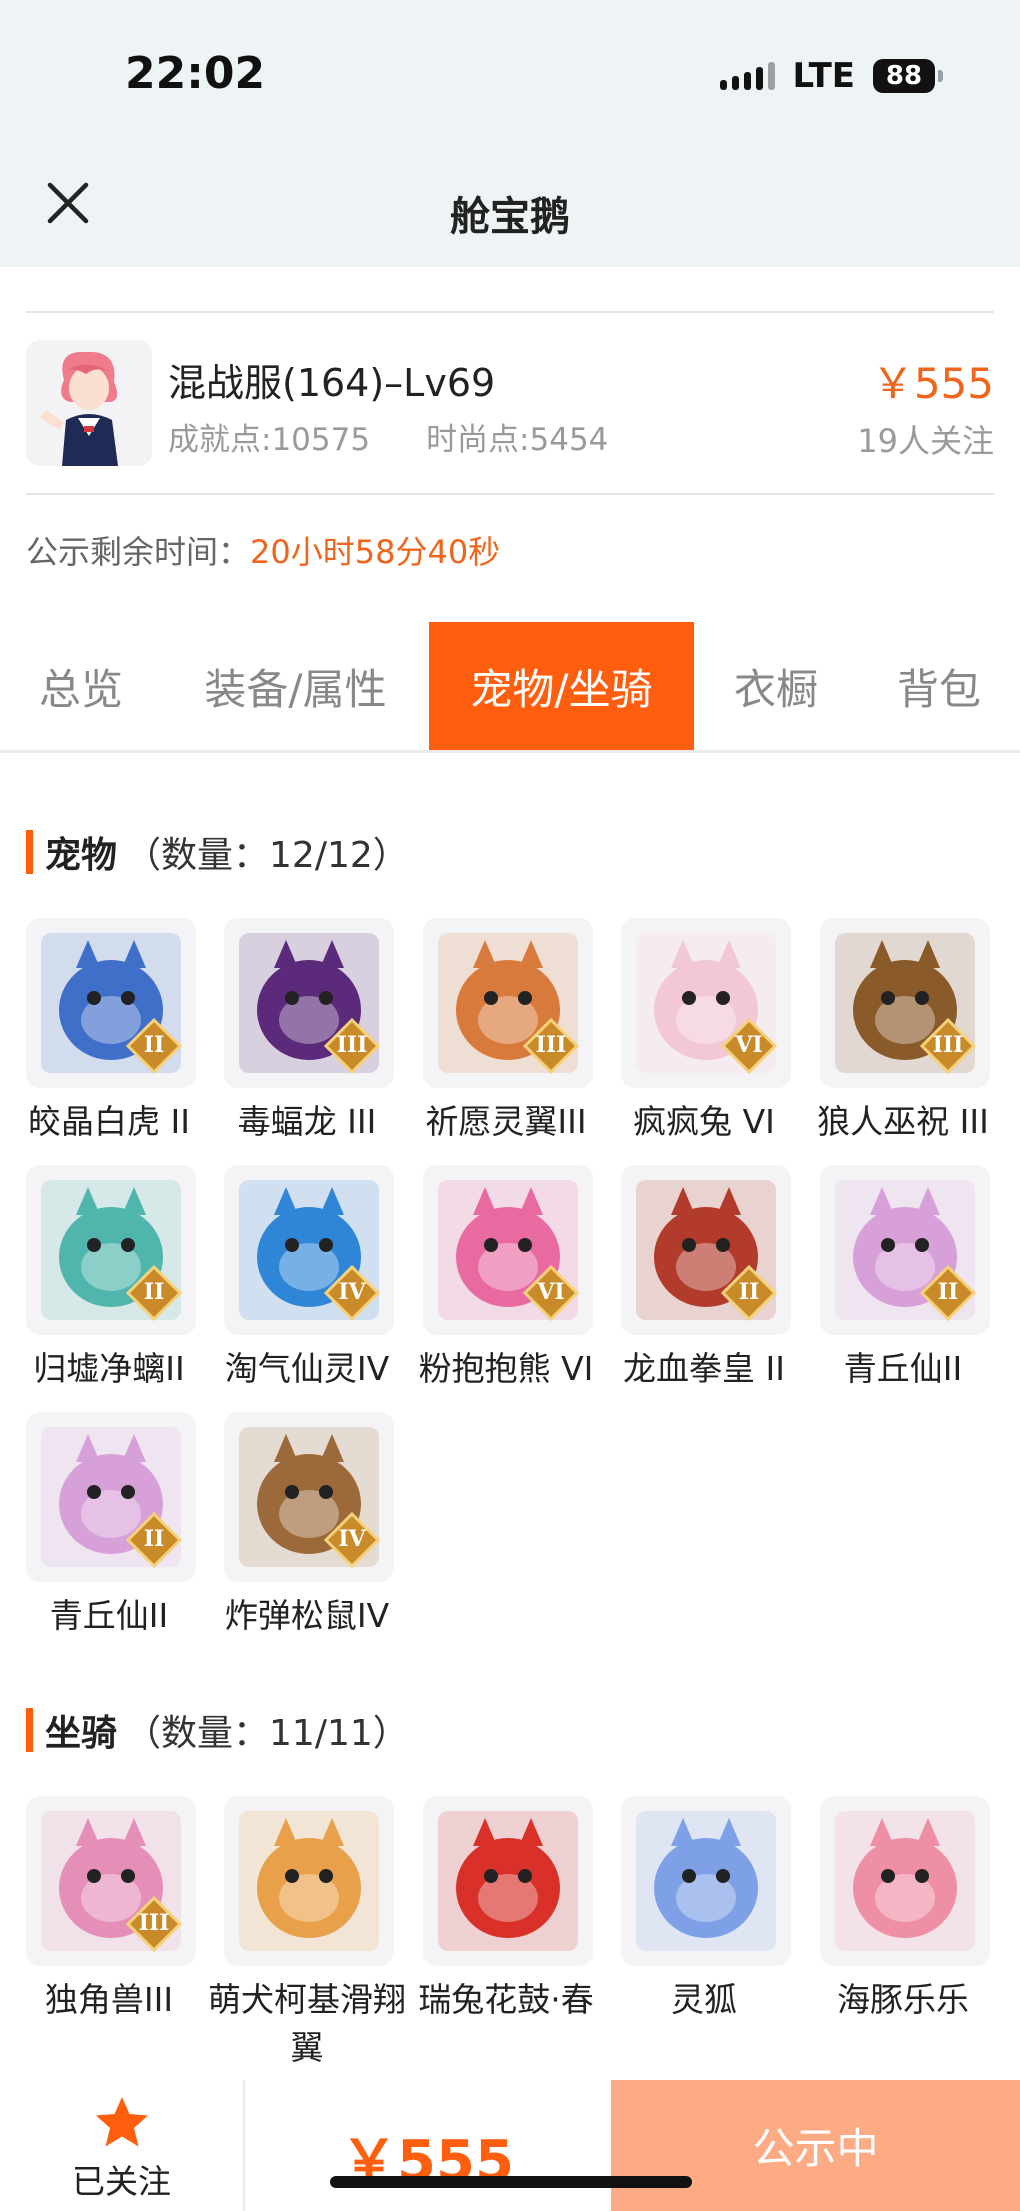 The width and height of the screenshot is (1020, 2211). Describe the element at coordinates (121, 2181) in the screenshot. I see `follow-label: 已关注` at that location.